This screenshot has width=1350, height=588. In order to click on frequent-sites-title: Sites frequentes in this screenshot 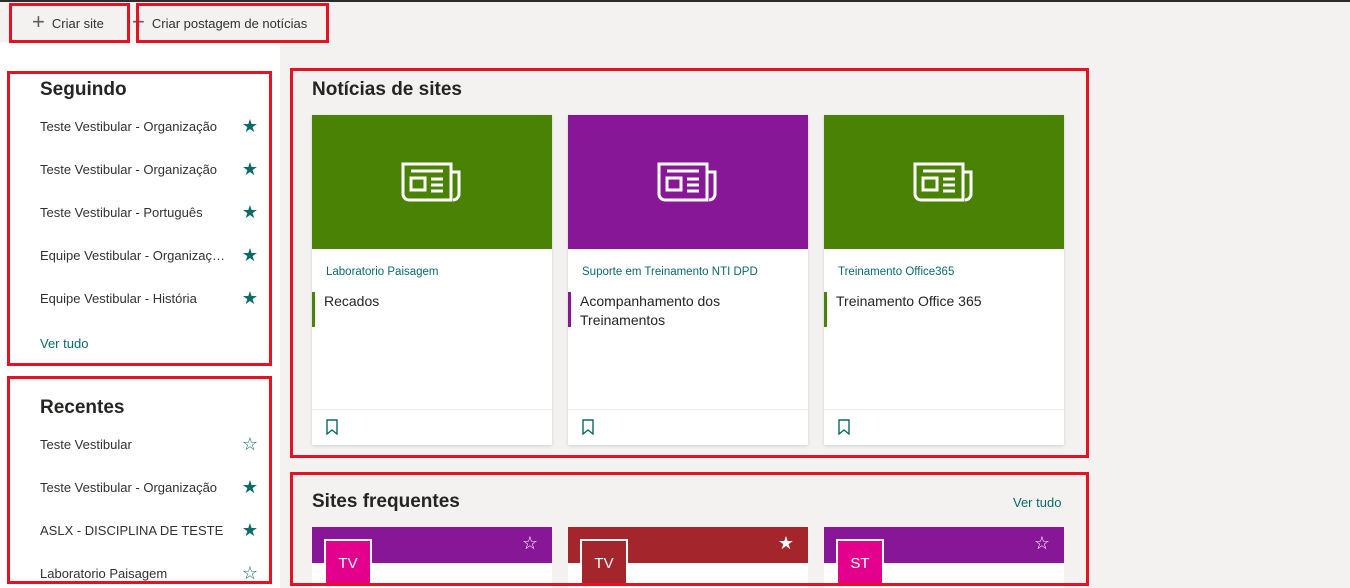, I will do `click(386, 501)`.